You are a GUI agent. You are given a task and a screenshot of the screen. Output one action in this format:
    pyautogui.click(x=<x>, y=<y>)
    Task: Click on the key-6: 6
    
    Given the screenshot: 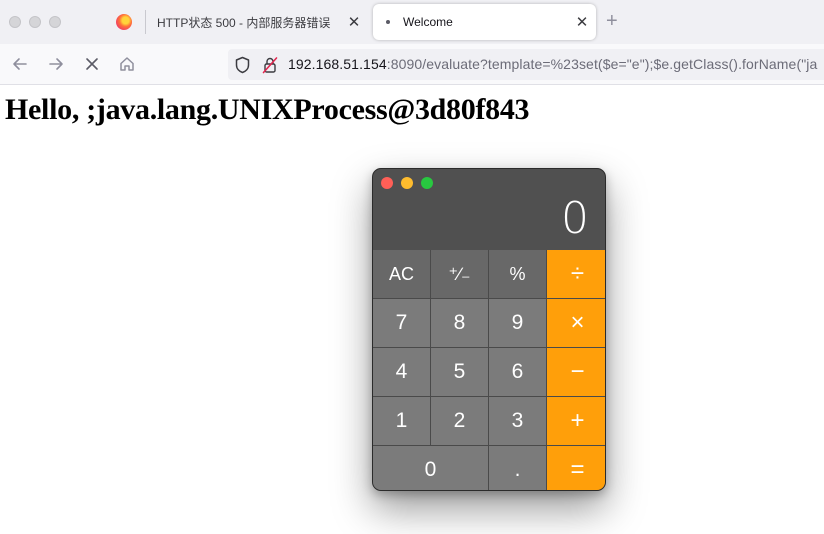 What is the action you would take?
    pyautogui.click(x=517, y=372)
    